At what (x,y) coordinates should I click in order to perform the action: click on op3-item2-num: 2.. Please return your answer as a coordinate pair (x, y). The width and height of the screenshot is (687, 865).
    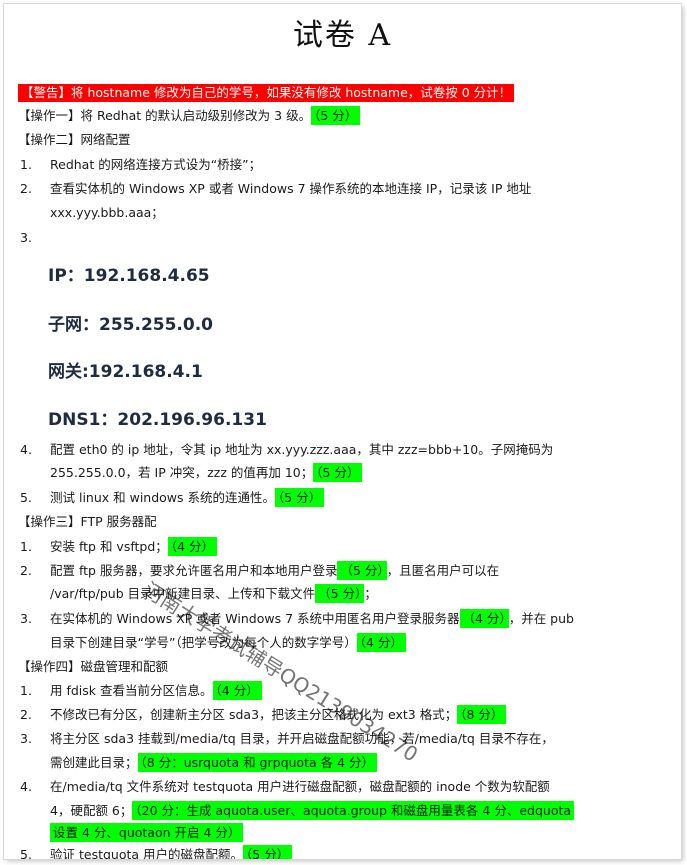
    Looking at the image, I should click on (26, 570).